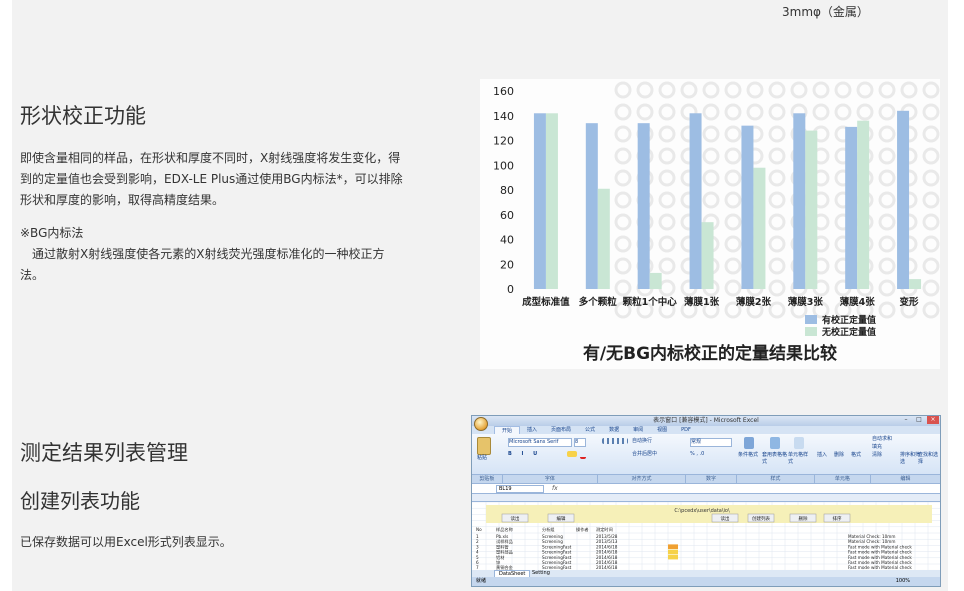 The width and height of the screenshot is (964, 591). What do you see at coordinates (848, 332) in the screenshot?
I see `legend-label: 无校正定量值` at bounding box center [848, 332].